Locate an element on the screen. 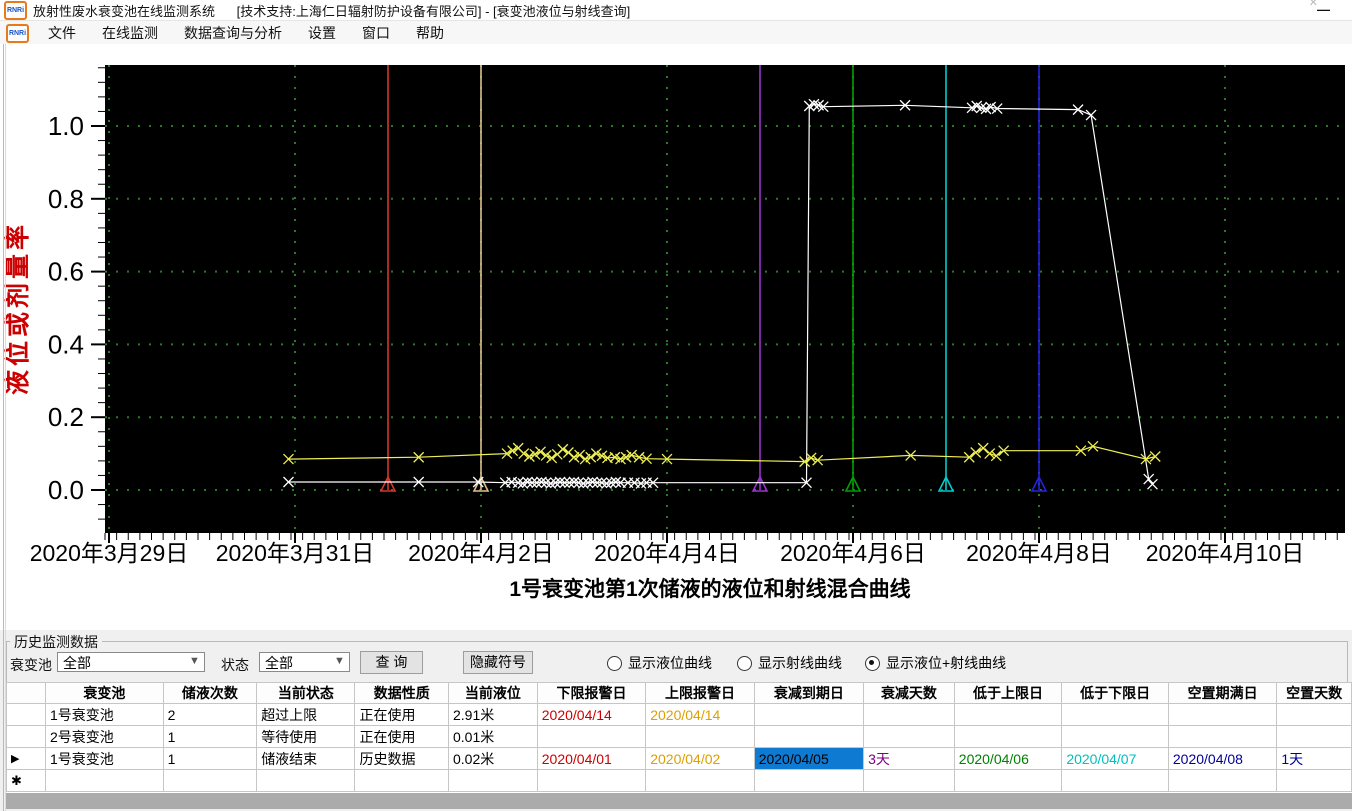 The image size is (1352, 811). pool-label: 衰变池 is located at coordinates (31, 665).